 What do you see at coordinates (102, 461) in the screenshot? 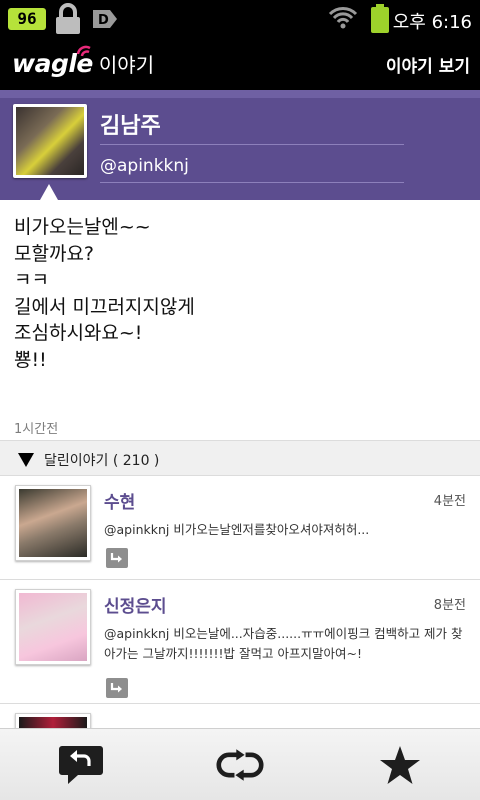
I see `replies-count-label: 달린이야기 ( 210 )` at bounding box center [102, 461].